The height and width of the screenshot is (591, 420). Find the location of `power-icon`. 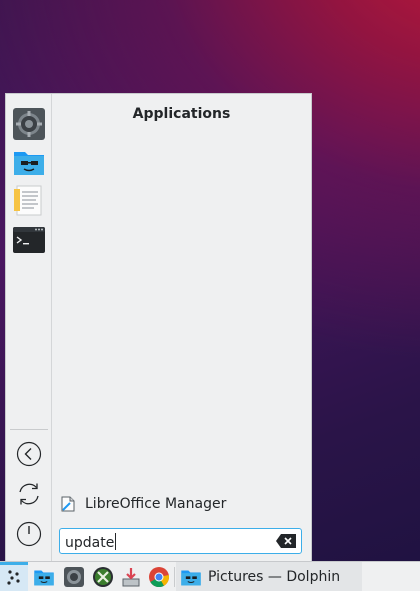

power-icon is located at coordinates (29, 534).